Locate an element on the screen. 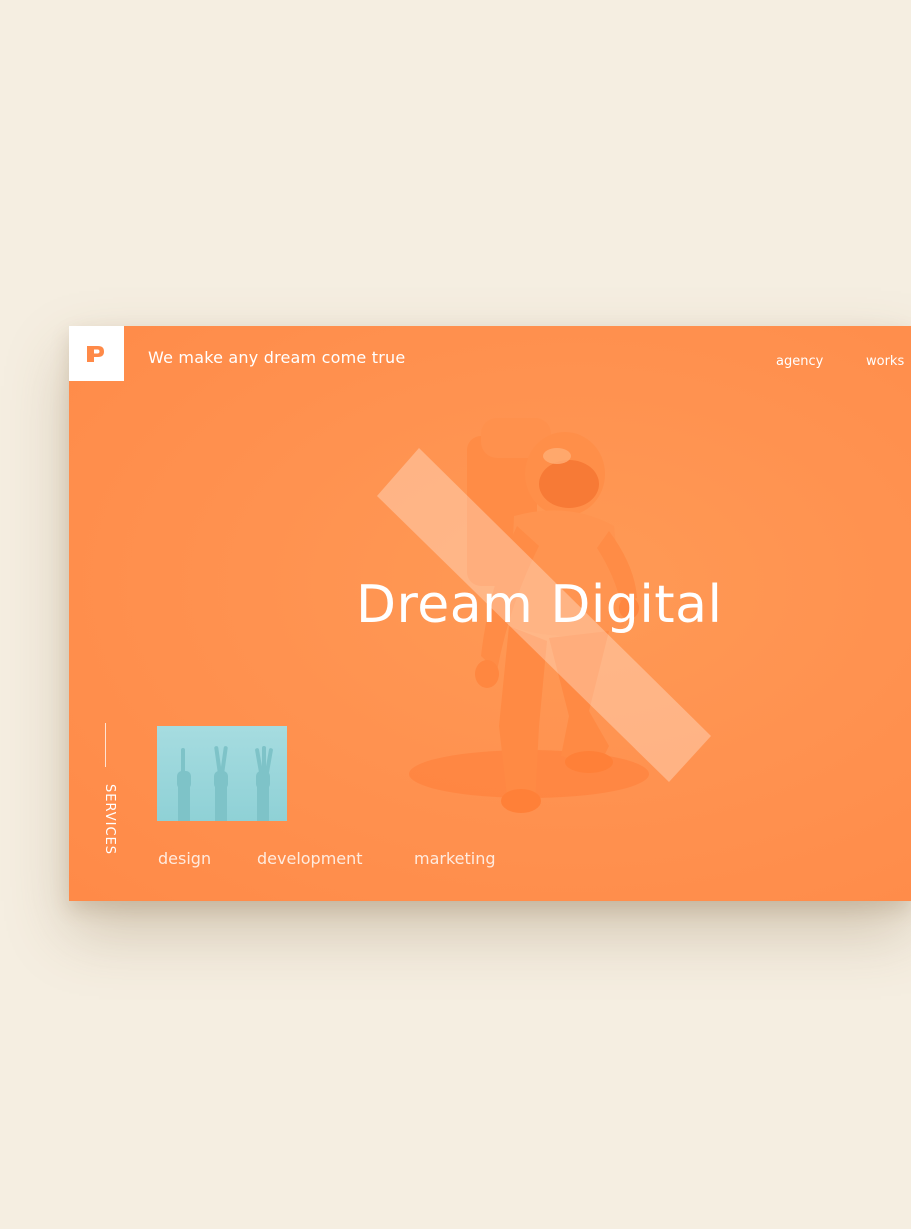 The image size is (911, 1229). hero-headline: Dream Digital is located at coordinates (539, 605).